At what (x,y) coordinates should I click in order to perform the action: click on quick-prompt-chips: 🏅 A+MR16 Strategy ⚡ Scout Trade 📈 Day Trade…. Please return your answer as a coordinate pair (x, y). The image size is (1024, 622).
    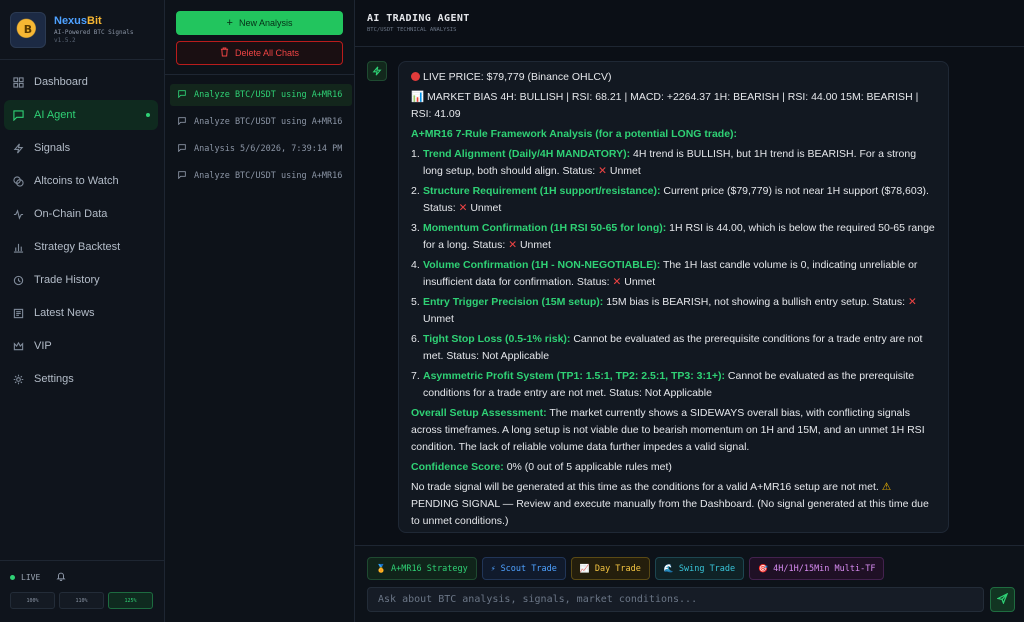
    Looking at the image, I should click on (626, 568).